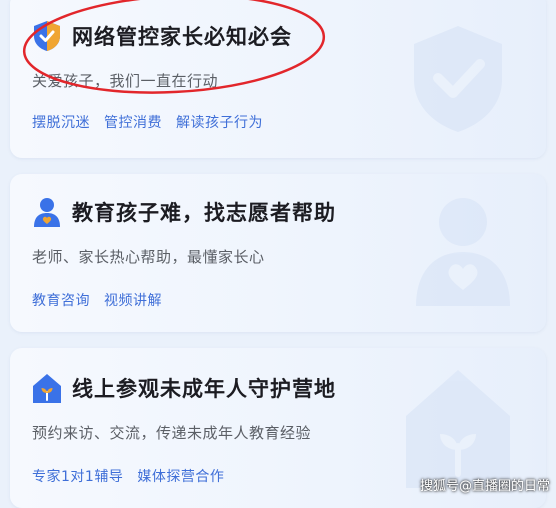  I want to click on card-tags: 专家1对1辅导 媒体探营合作, so click(128, 476).